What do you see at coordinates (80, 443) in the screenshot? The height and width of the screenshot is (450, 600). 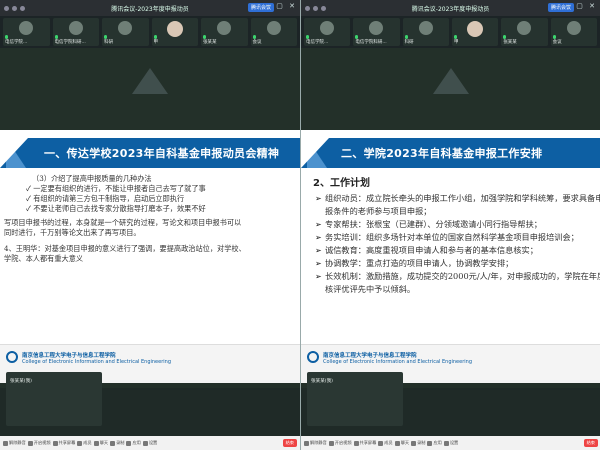 I see `members-icon` at bounding box center [80, 443].